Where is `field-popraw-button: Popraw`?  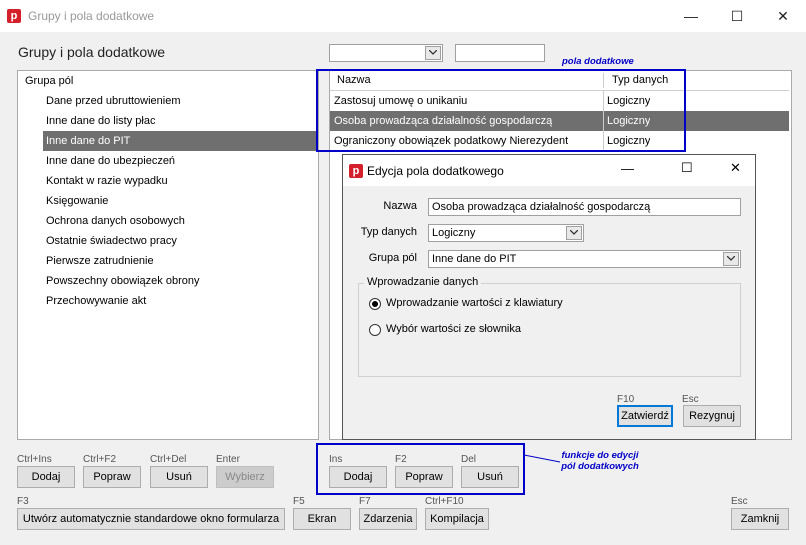
field-popraw-button: Popraw is located at coordinates (424, 477).